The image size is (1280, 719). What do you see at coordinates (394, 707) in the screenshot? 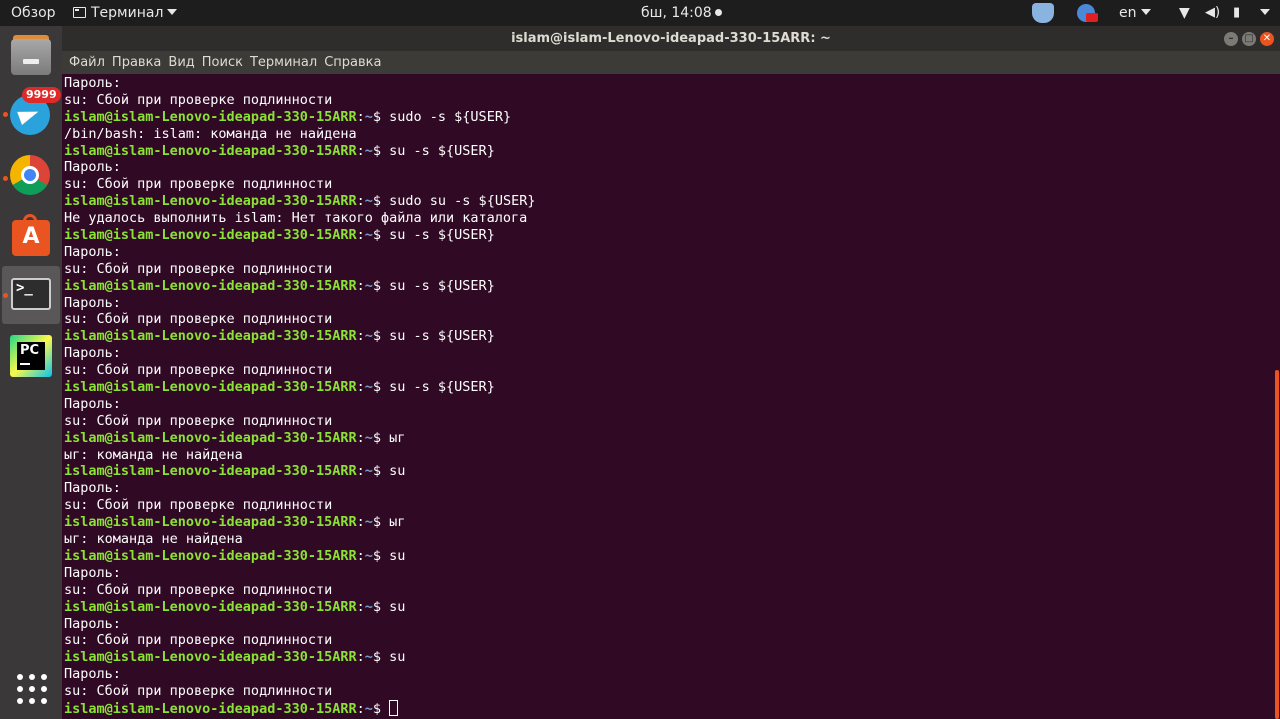
I see `text-cursor` at bounding box center [394, 707].